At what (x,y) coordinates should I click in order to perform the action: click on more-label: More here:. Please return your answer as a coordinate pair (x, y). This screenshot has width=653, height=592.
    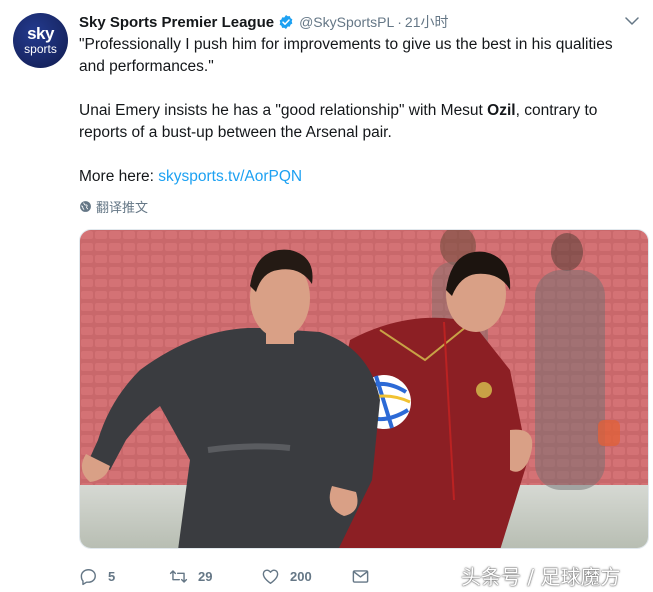
    Looking at the image, I should click on (119, 176).